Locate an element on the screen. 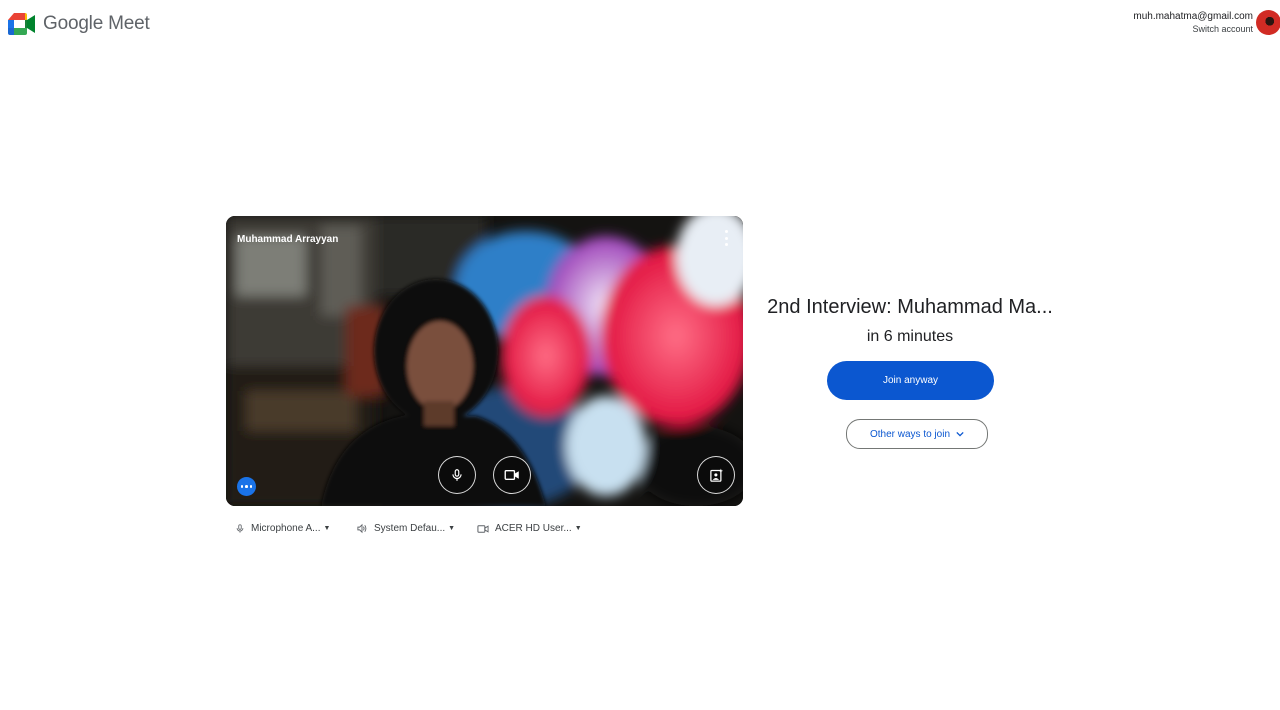 This screenshot has width=1280, height=710. camera-selector: ACER HD User... ▼ is located at coordinates (529, 528).